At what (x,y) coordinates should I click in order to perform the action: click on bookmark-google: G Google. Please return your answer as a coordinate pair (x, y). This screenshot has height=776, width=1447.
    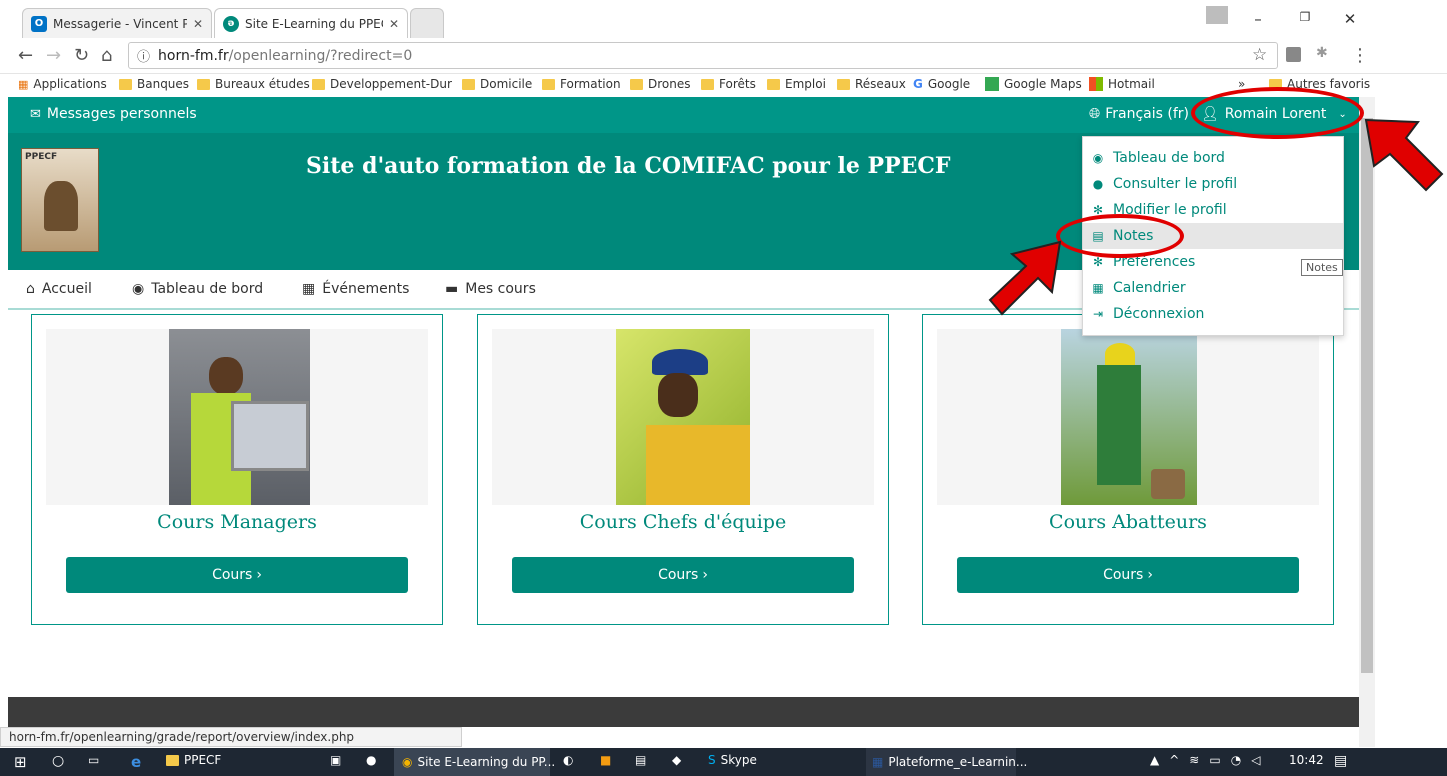
    Looking at the image, I should click on (941, 84).